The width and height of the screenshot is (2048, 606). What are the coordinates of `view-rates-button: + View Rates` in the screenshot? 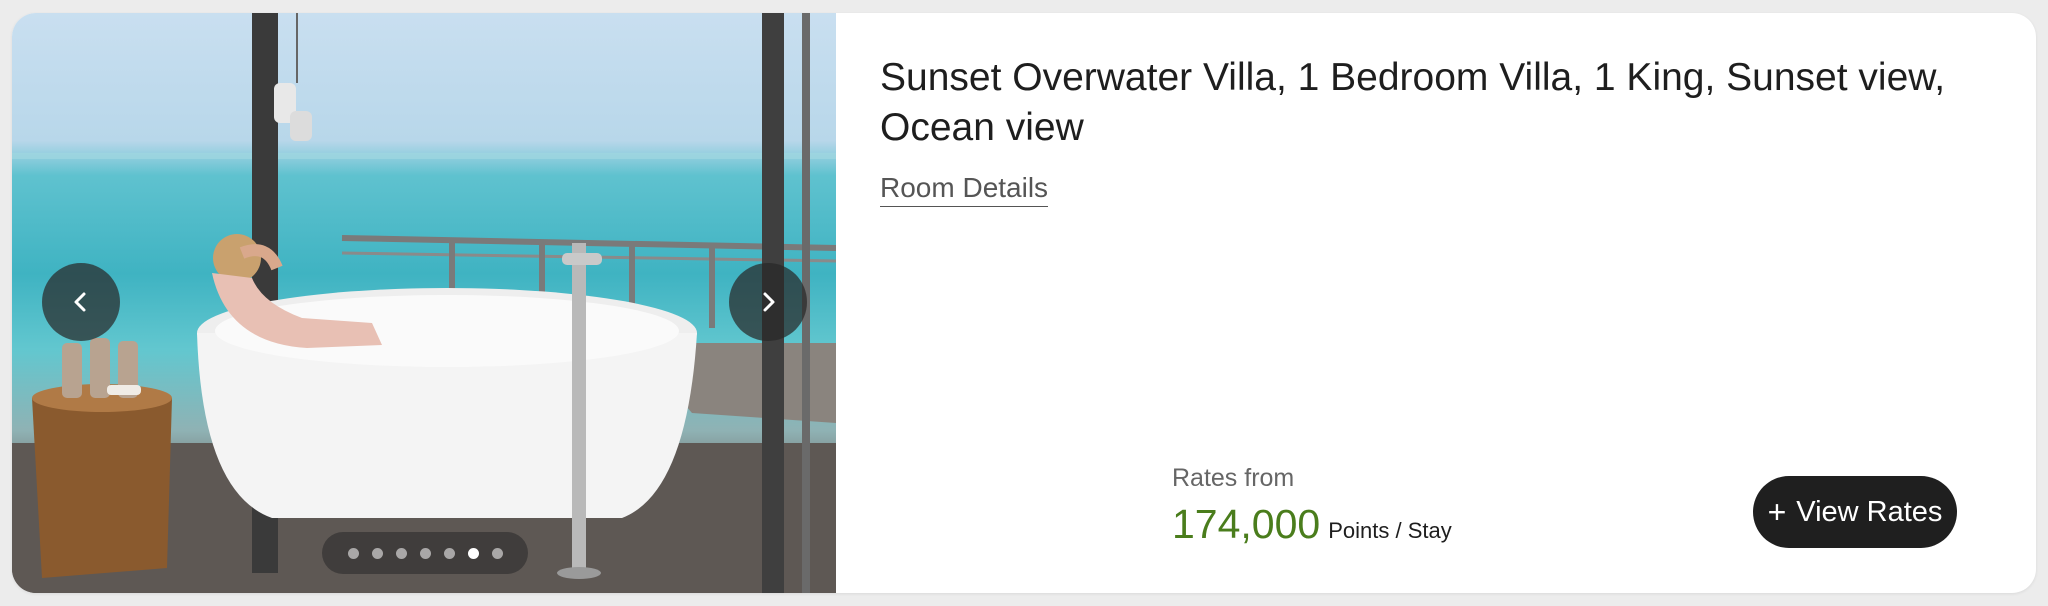 It's located at (1855, 512).